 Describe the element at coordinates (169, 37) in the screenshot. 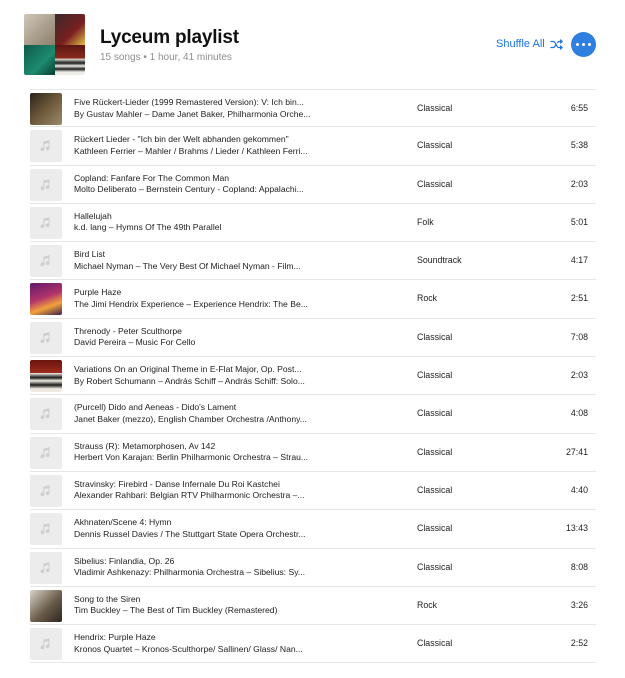

I see `playlist-title: Lyceum playlist` at that location.